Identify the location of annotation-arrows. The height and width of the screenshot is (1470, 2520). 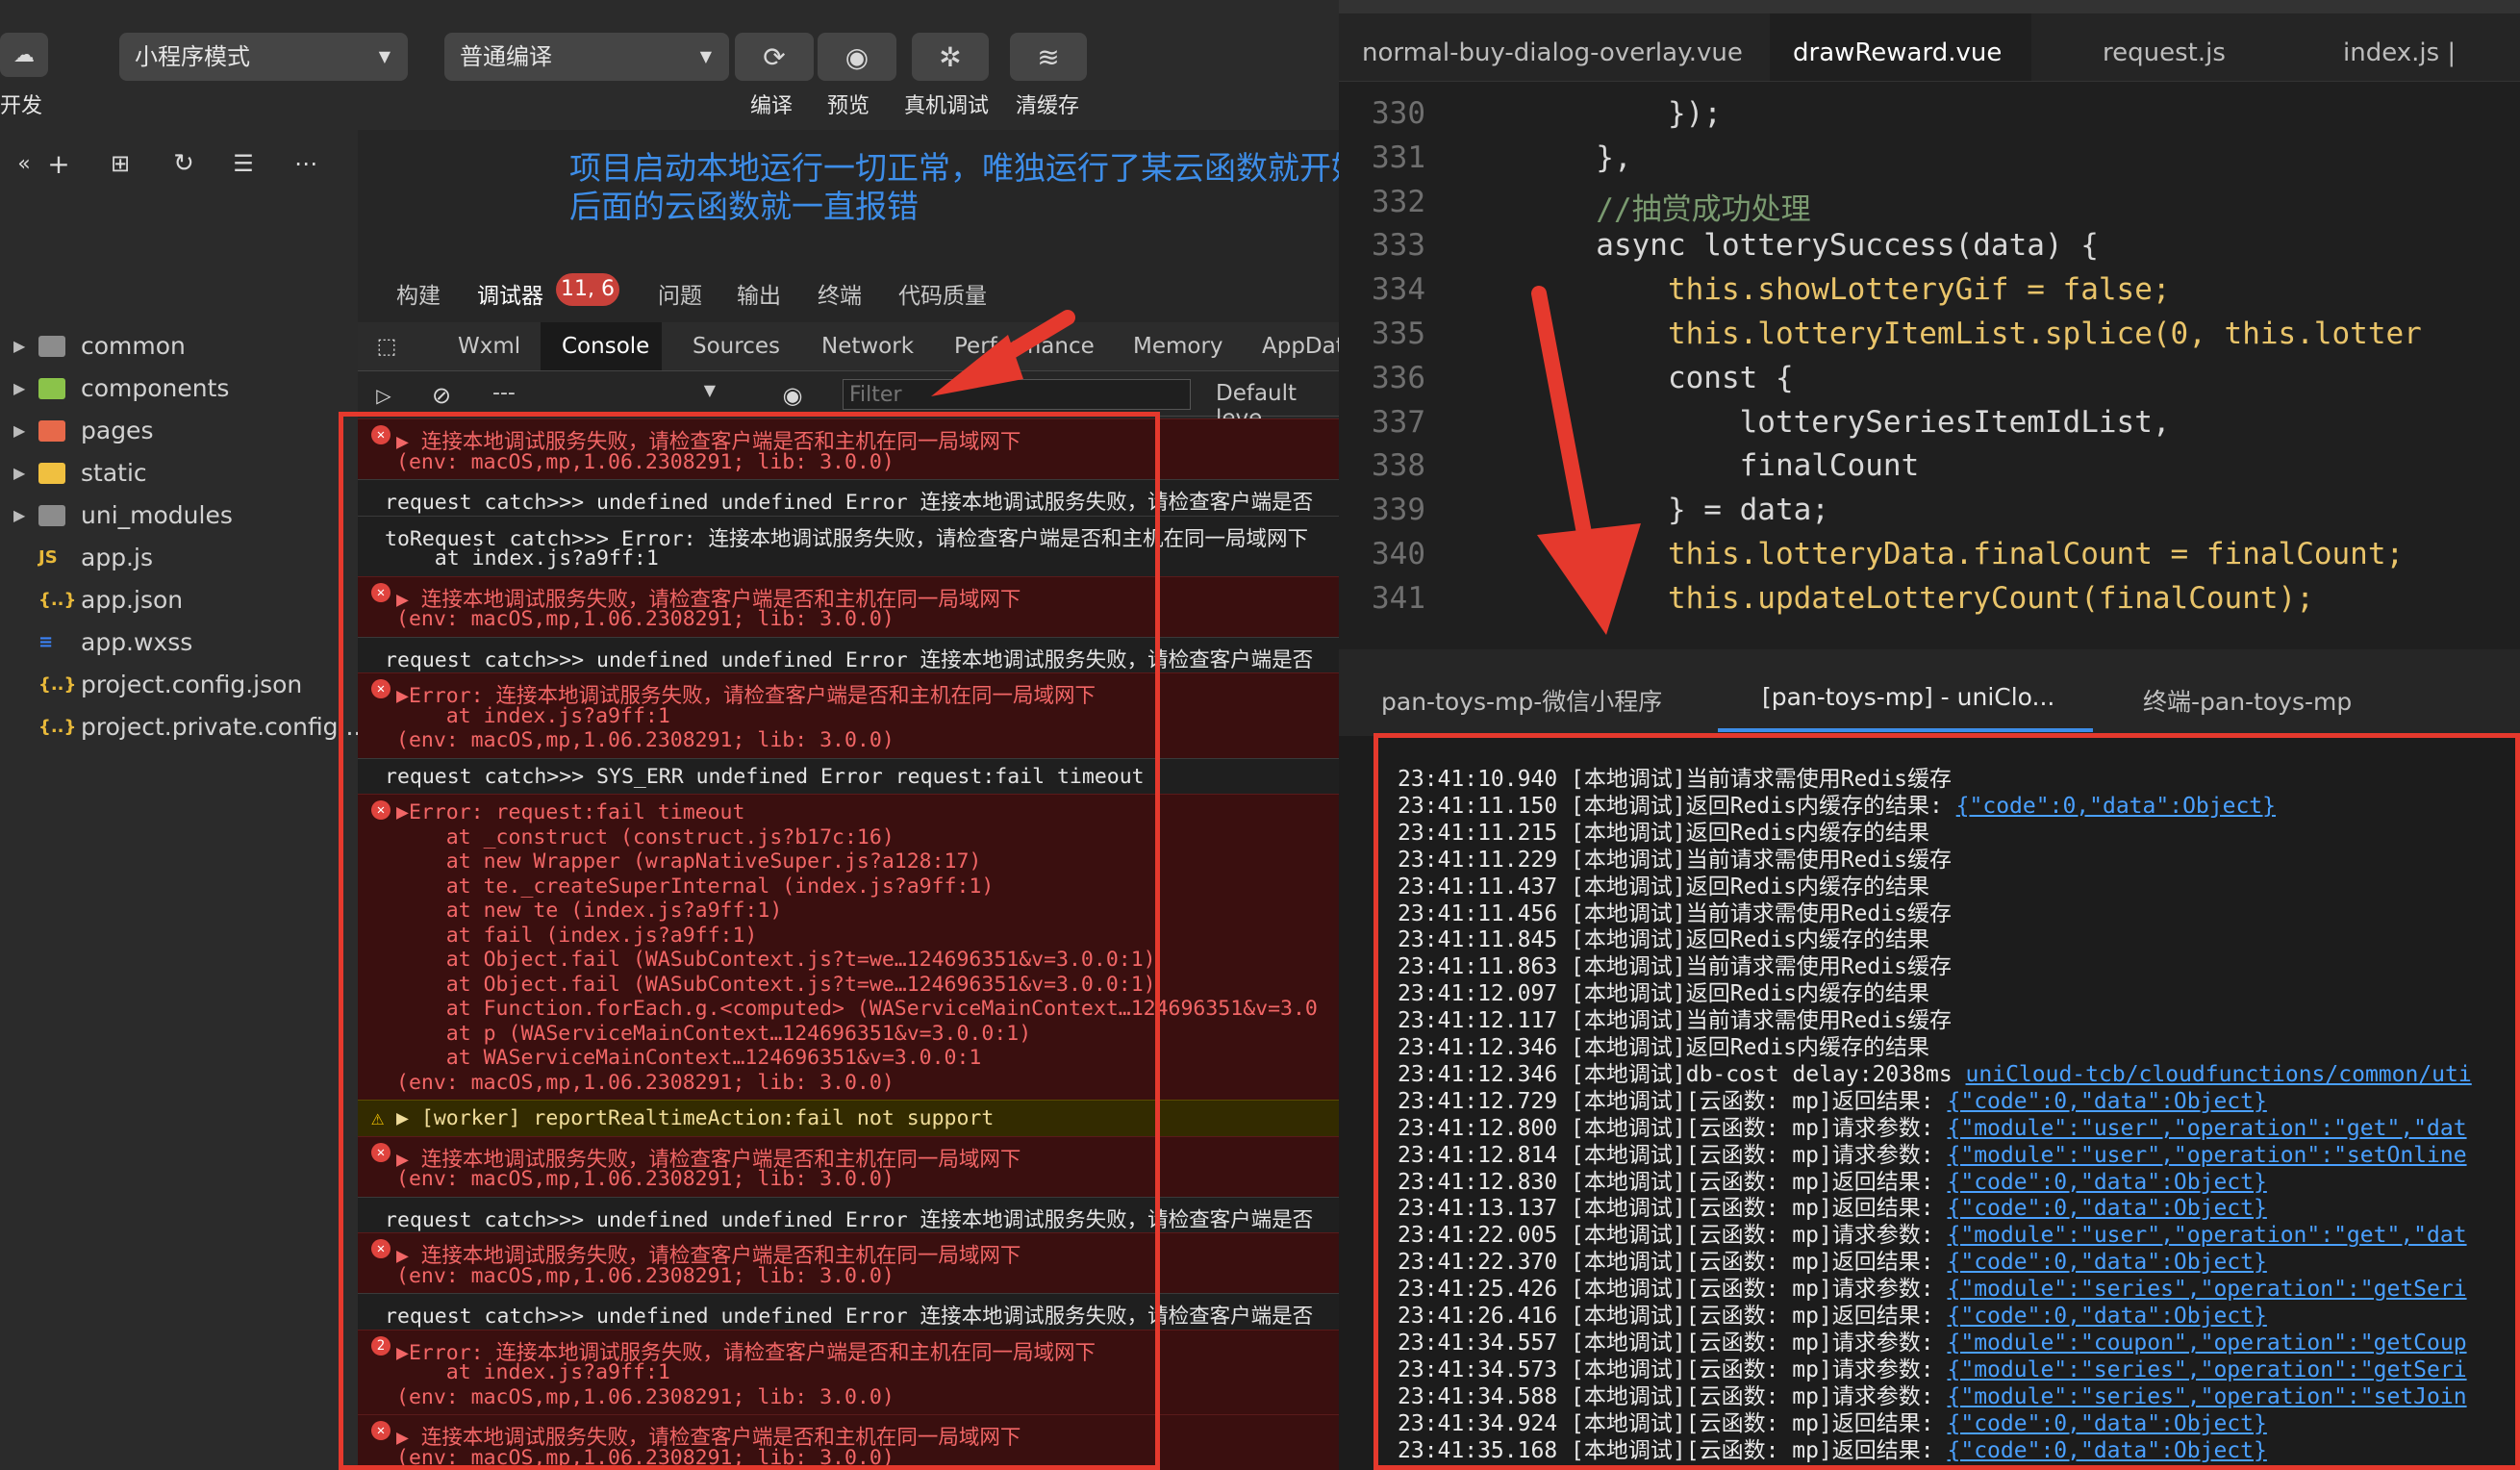
(1286, 460).